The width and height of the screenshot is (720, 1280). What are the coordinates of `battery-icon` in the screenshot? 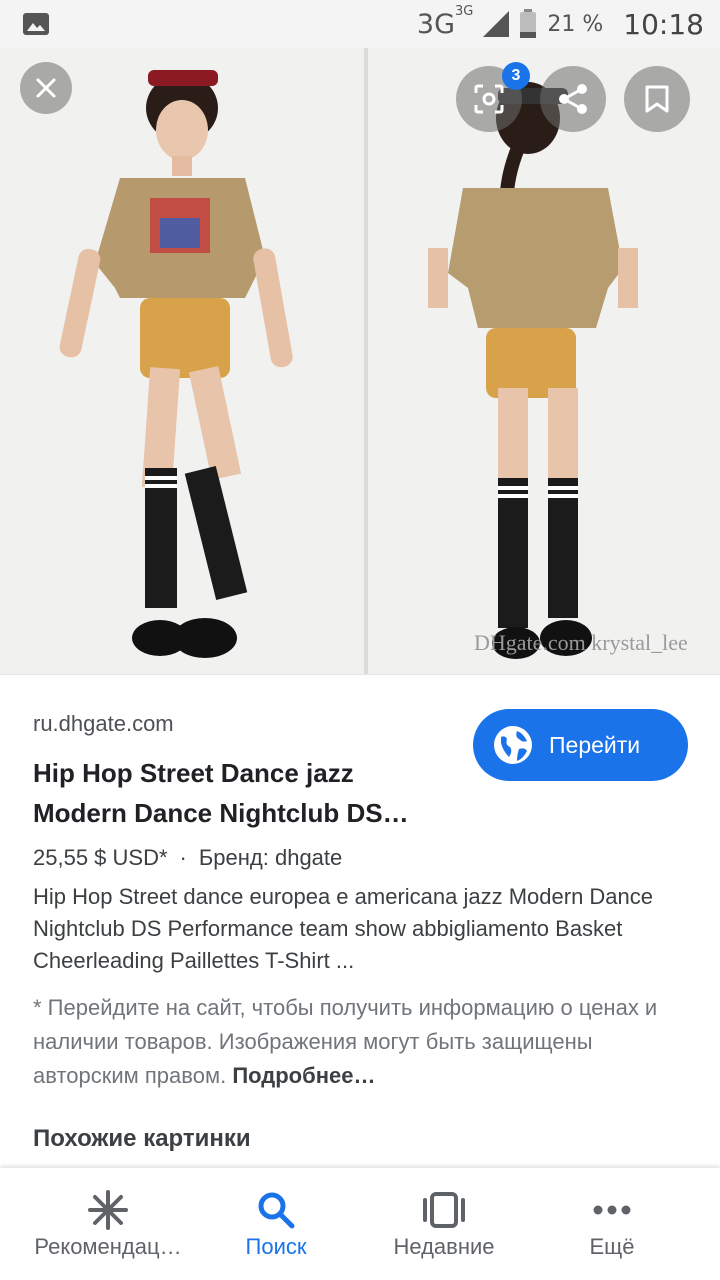 It's located at (528, 23).